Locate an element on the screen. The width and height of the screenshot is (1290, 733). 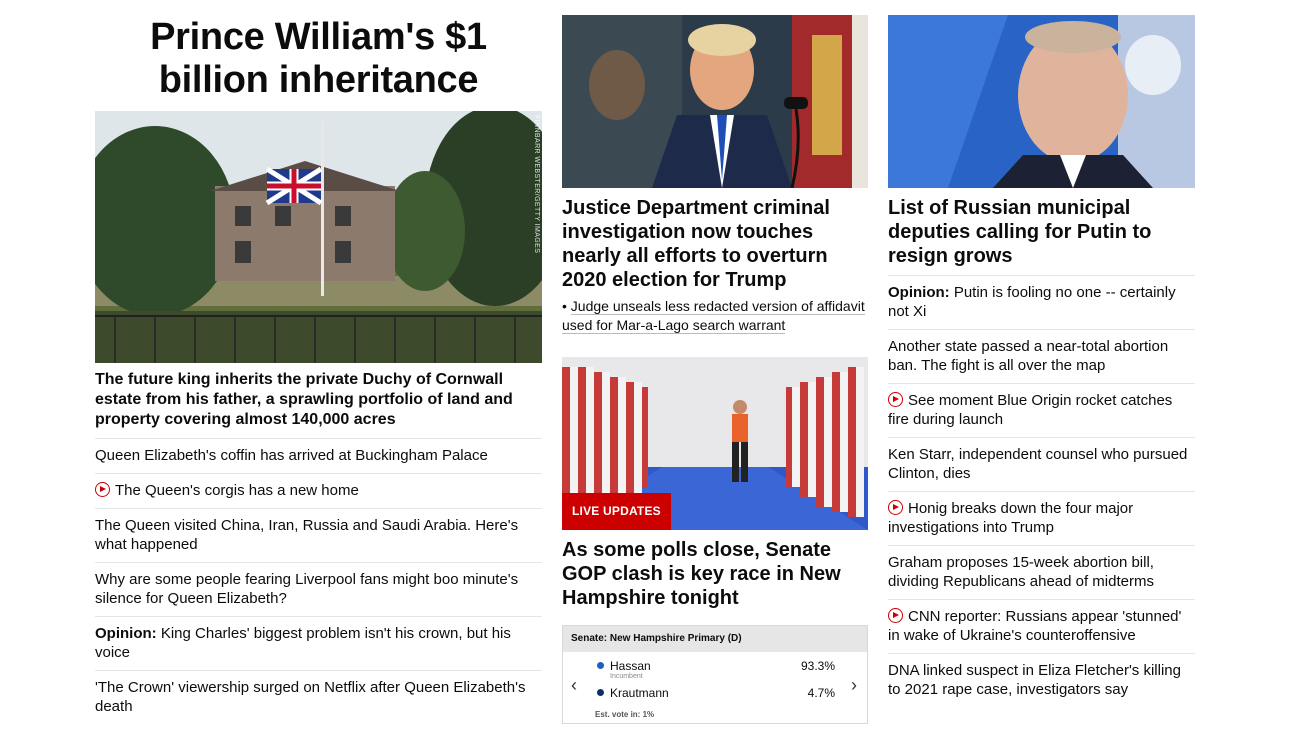
est-vote-label: Est. vote in: 1% is located at coordinates (625, 714).